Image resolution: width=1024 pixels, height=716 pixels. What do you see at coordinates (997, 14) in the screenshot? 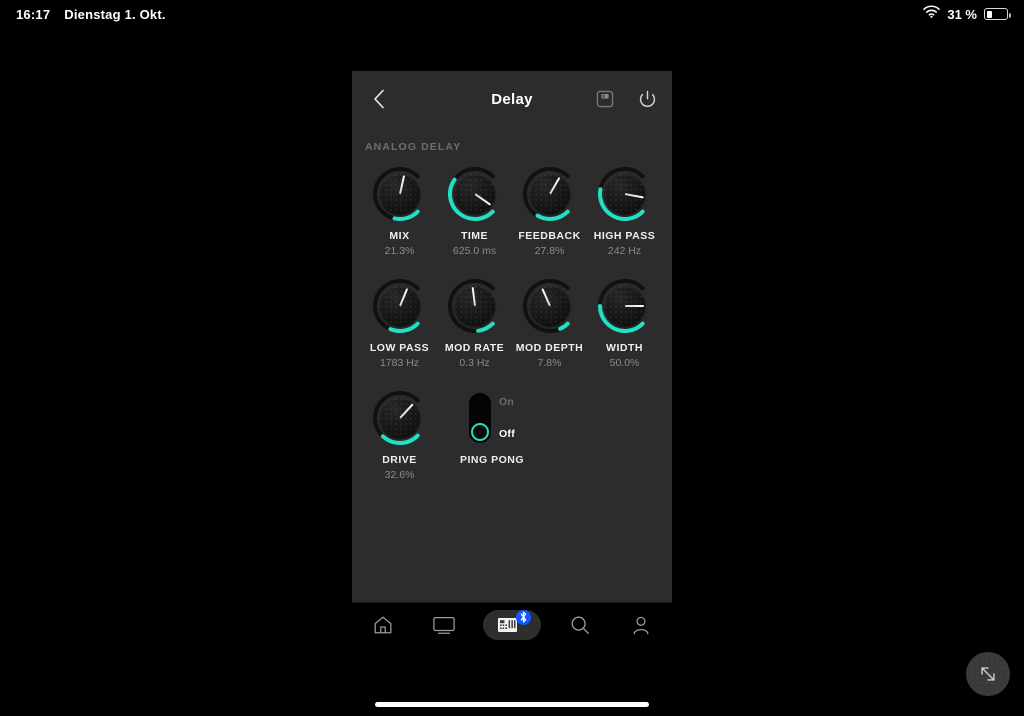
I see `battery-icon` at bounding box center [997, 14].